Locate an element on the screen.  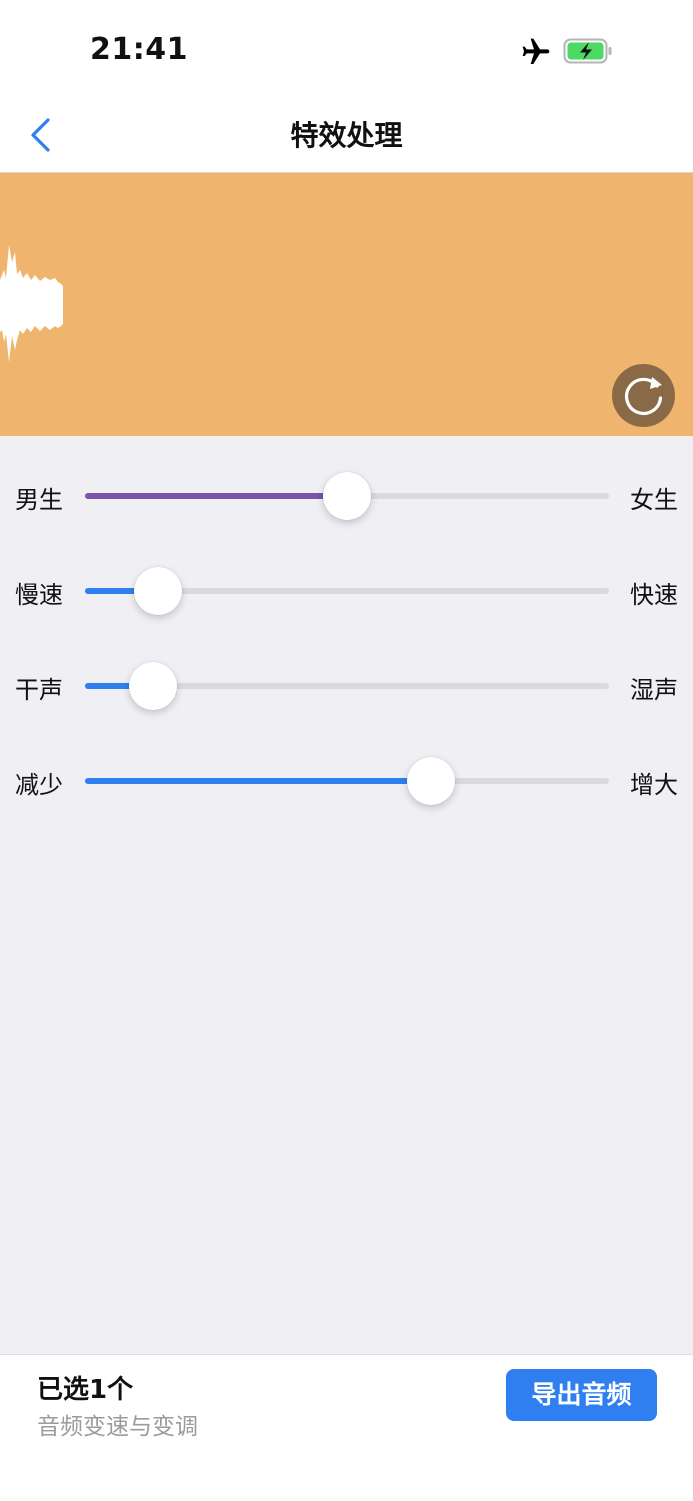
nav-bar: 特效处理 is located at coordinates (346, 136).